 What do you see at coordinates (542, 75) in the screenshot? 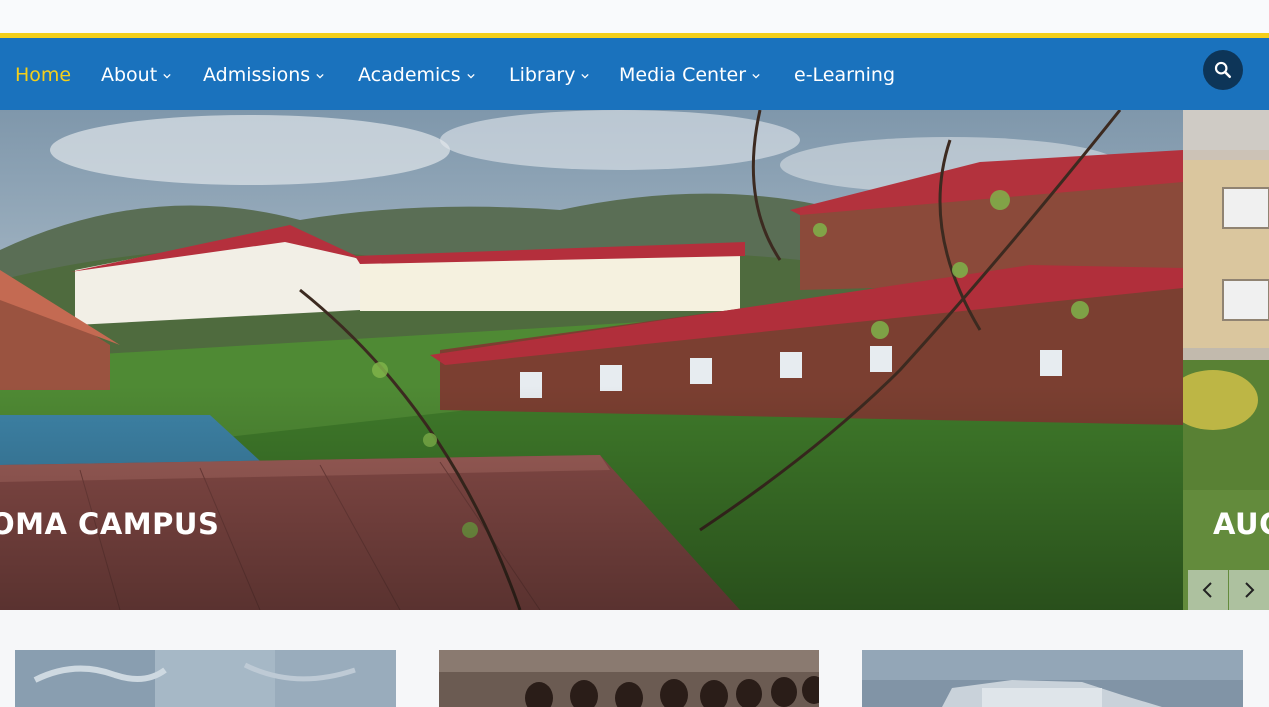
I see `nav-library-label: Library` at bounding box center [542, 75].